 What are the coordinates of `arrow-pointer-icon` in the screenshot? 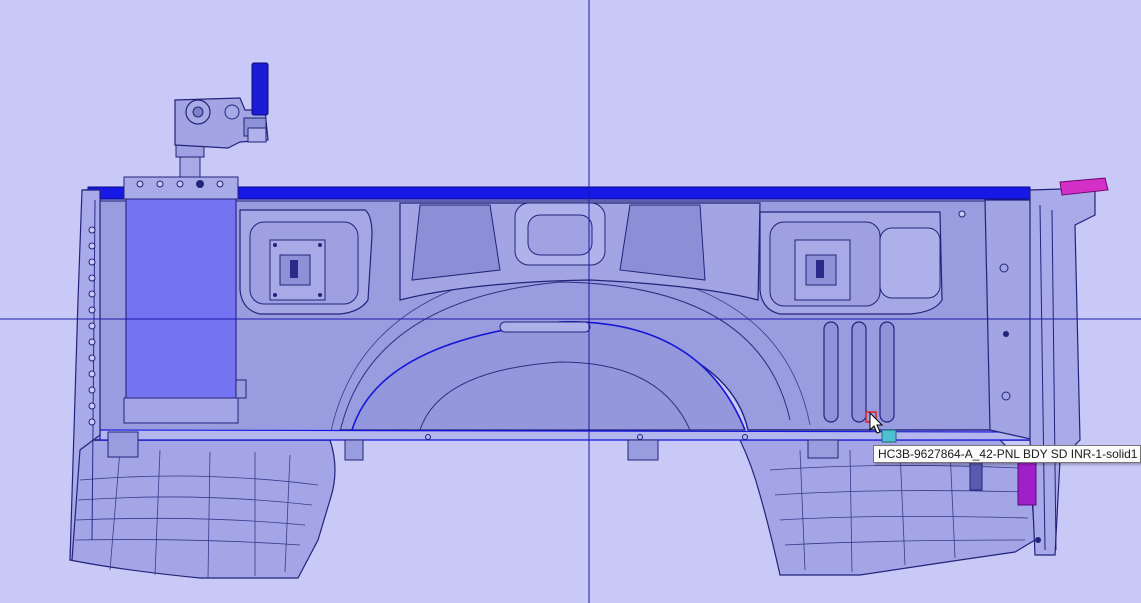 It's located at (876, 423).